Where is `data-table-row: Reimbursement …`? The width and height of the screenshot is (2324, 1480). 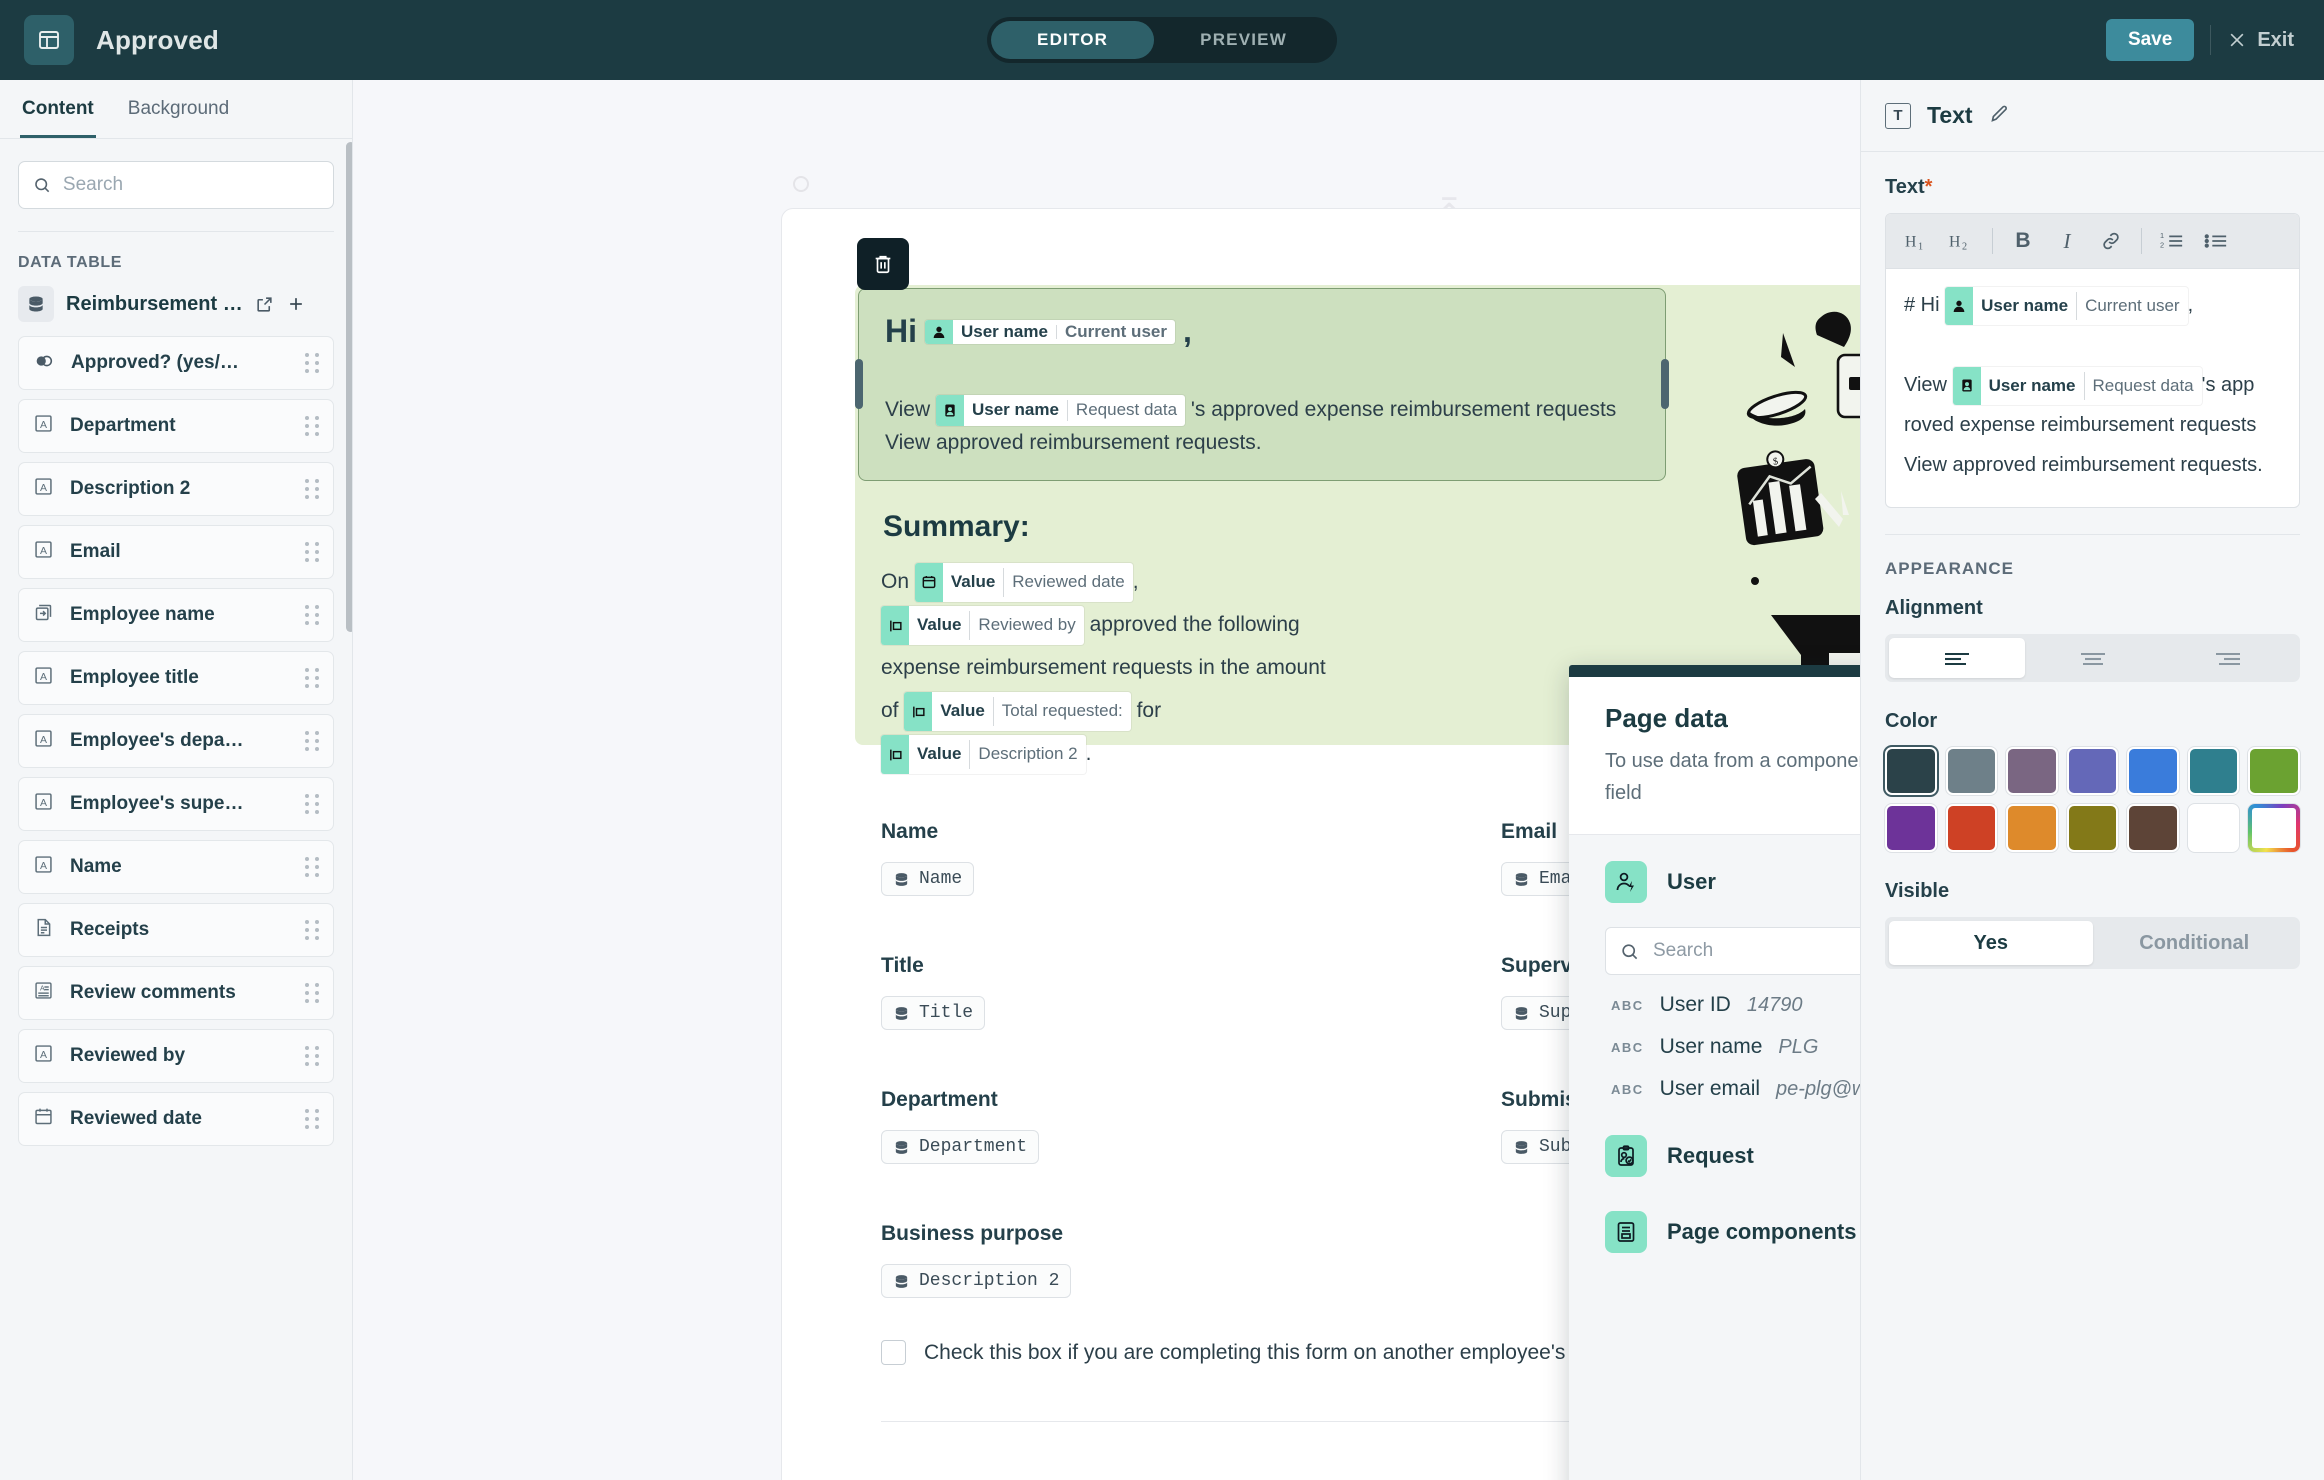 data-table-row: Reimbursement … is located at coordinates (176, 307).